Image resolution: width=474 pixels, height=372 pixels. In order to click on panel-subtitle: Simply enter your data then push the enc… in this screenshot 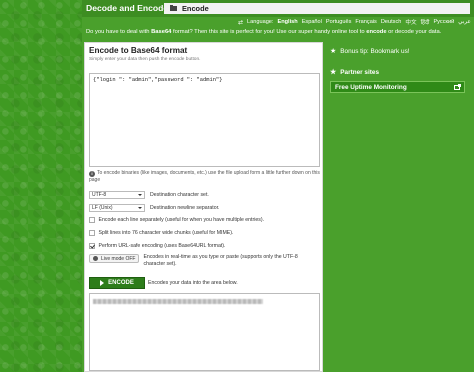, I will do `click(145, 59)`.